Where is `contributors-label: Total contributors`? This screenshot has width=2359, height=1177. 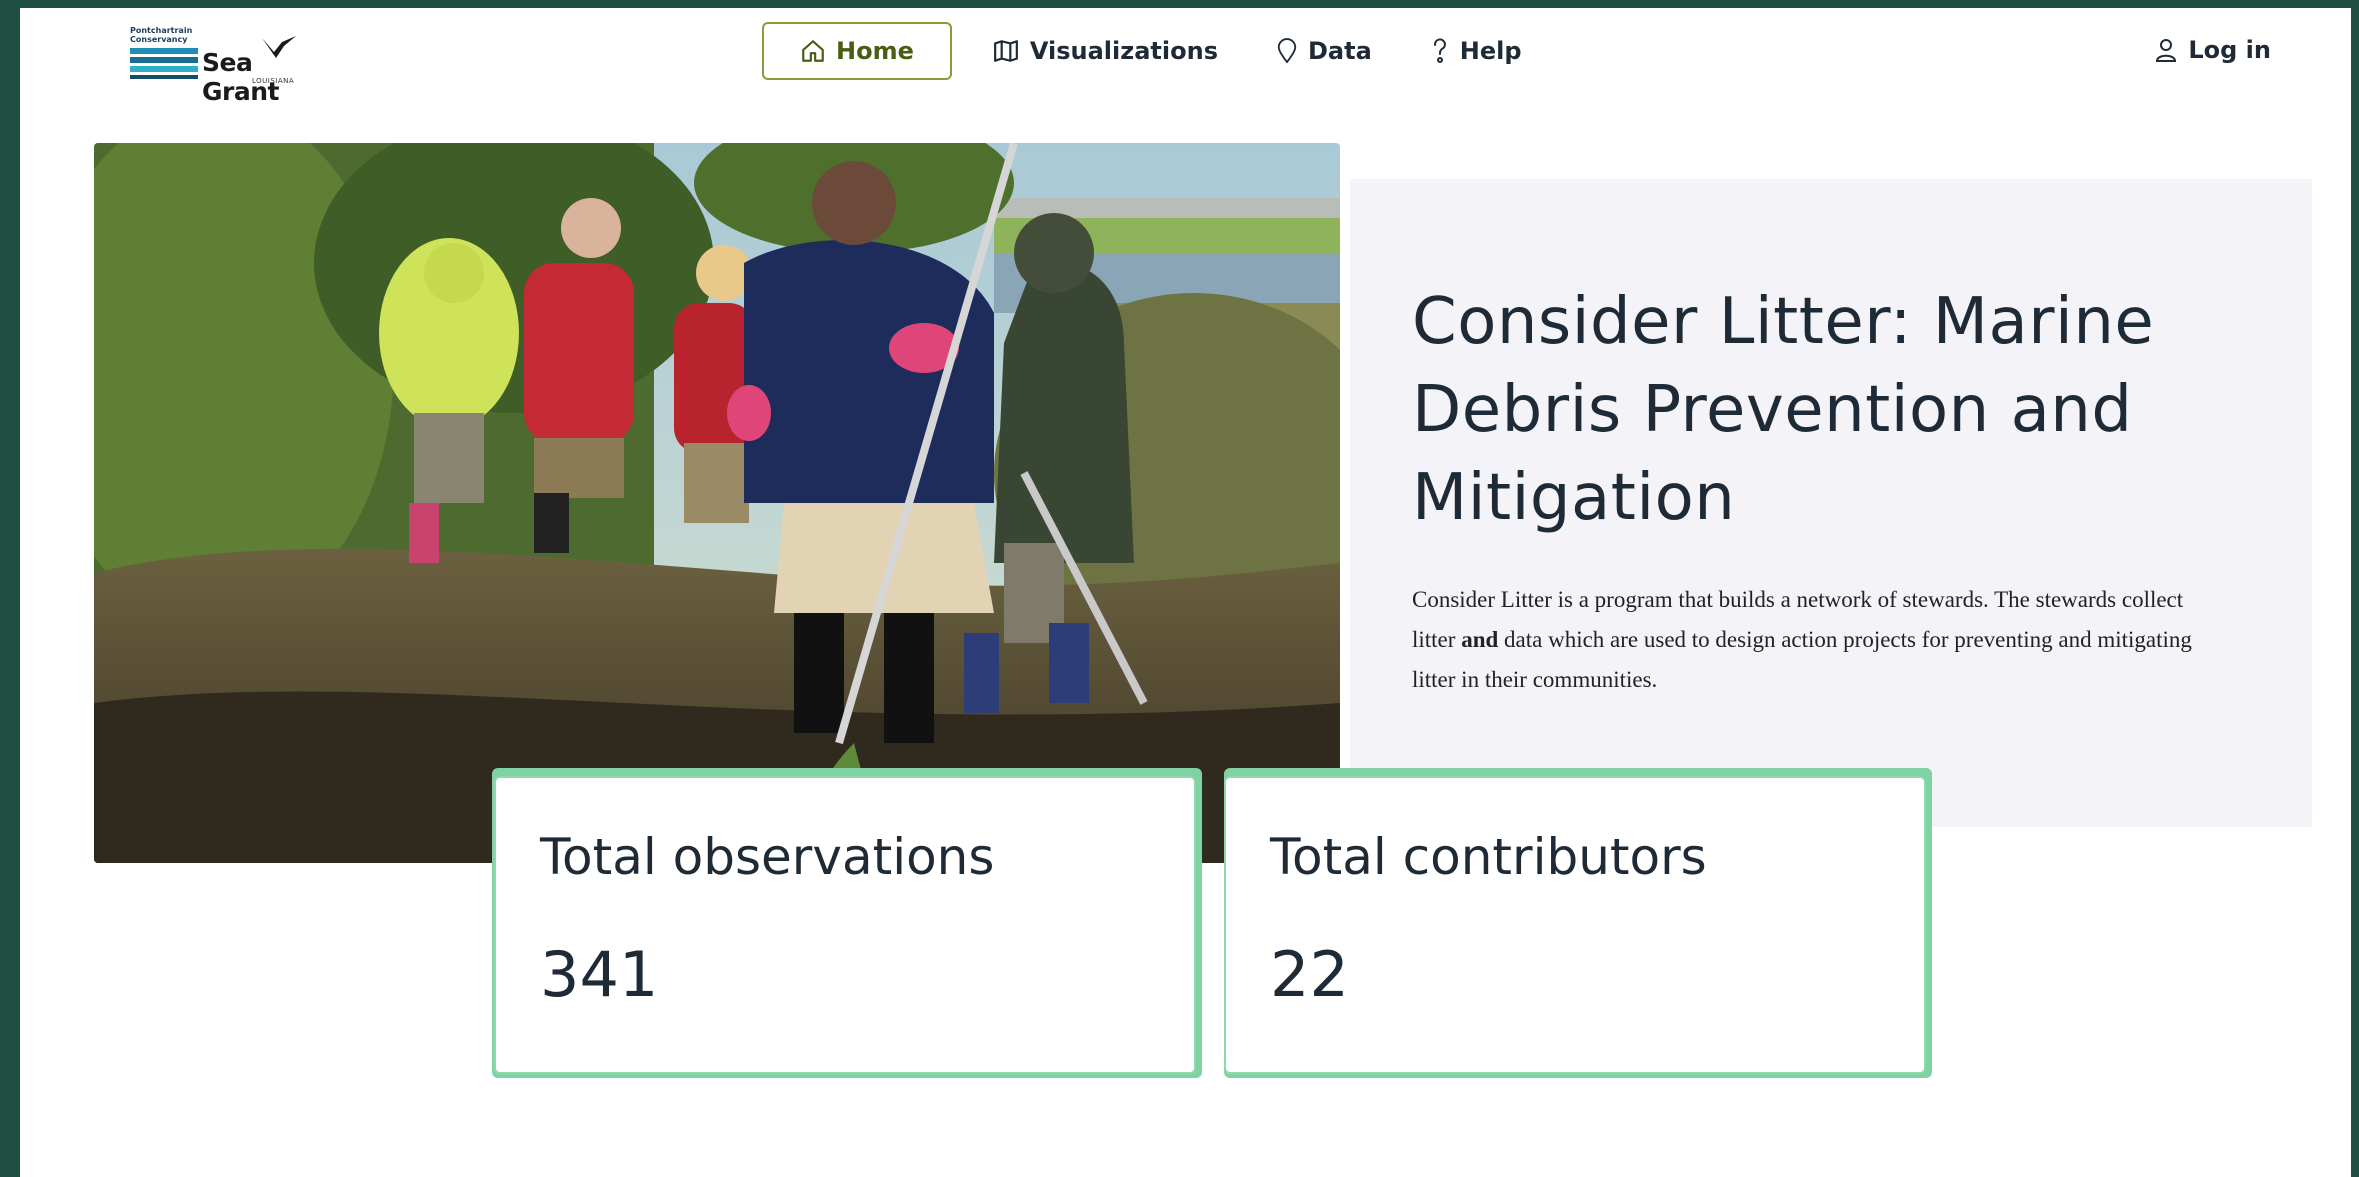
contributors-label: Total contributors is located at coordinates (1488, 857).